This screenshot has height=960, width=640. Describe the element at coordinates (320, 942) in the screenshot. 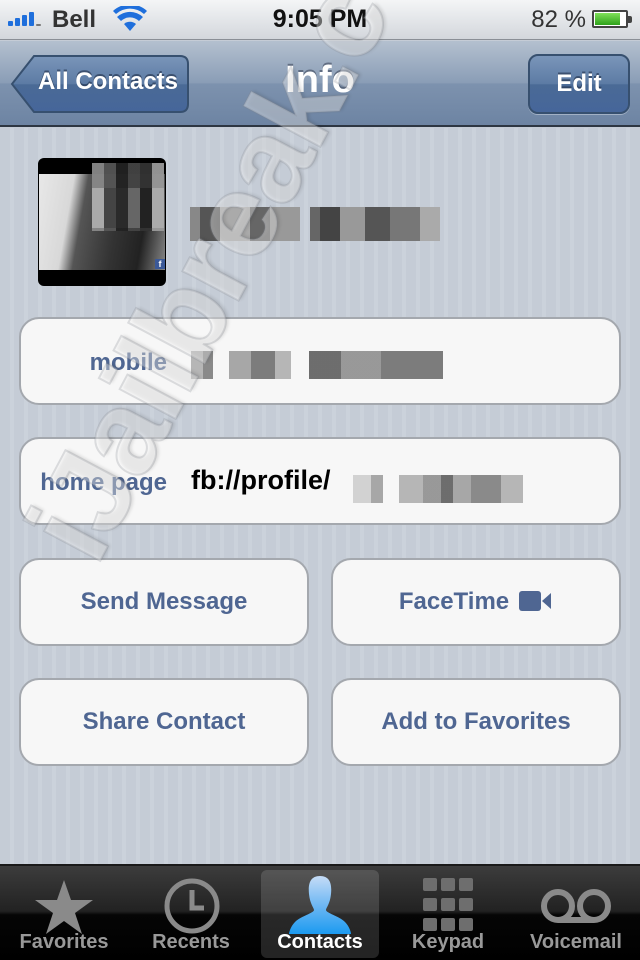

I see `tab-label: Contacts` at that location.